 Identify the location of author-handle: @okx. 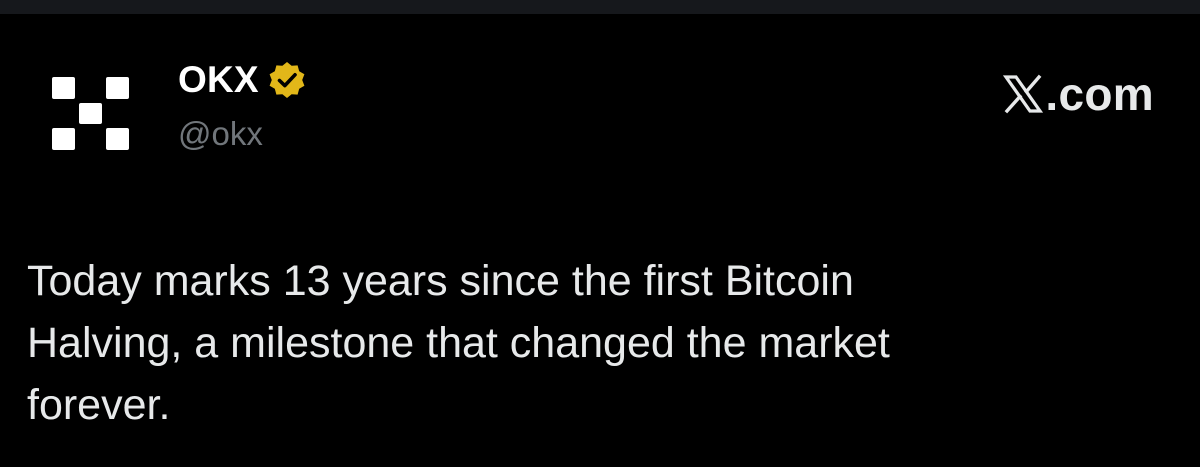
(242, 134).